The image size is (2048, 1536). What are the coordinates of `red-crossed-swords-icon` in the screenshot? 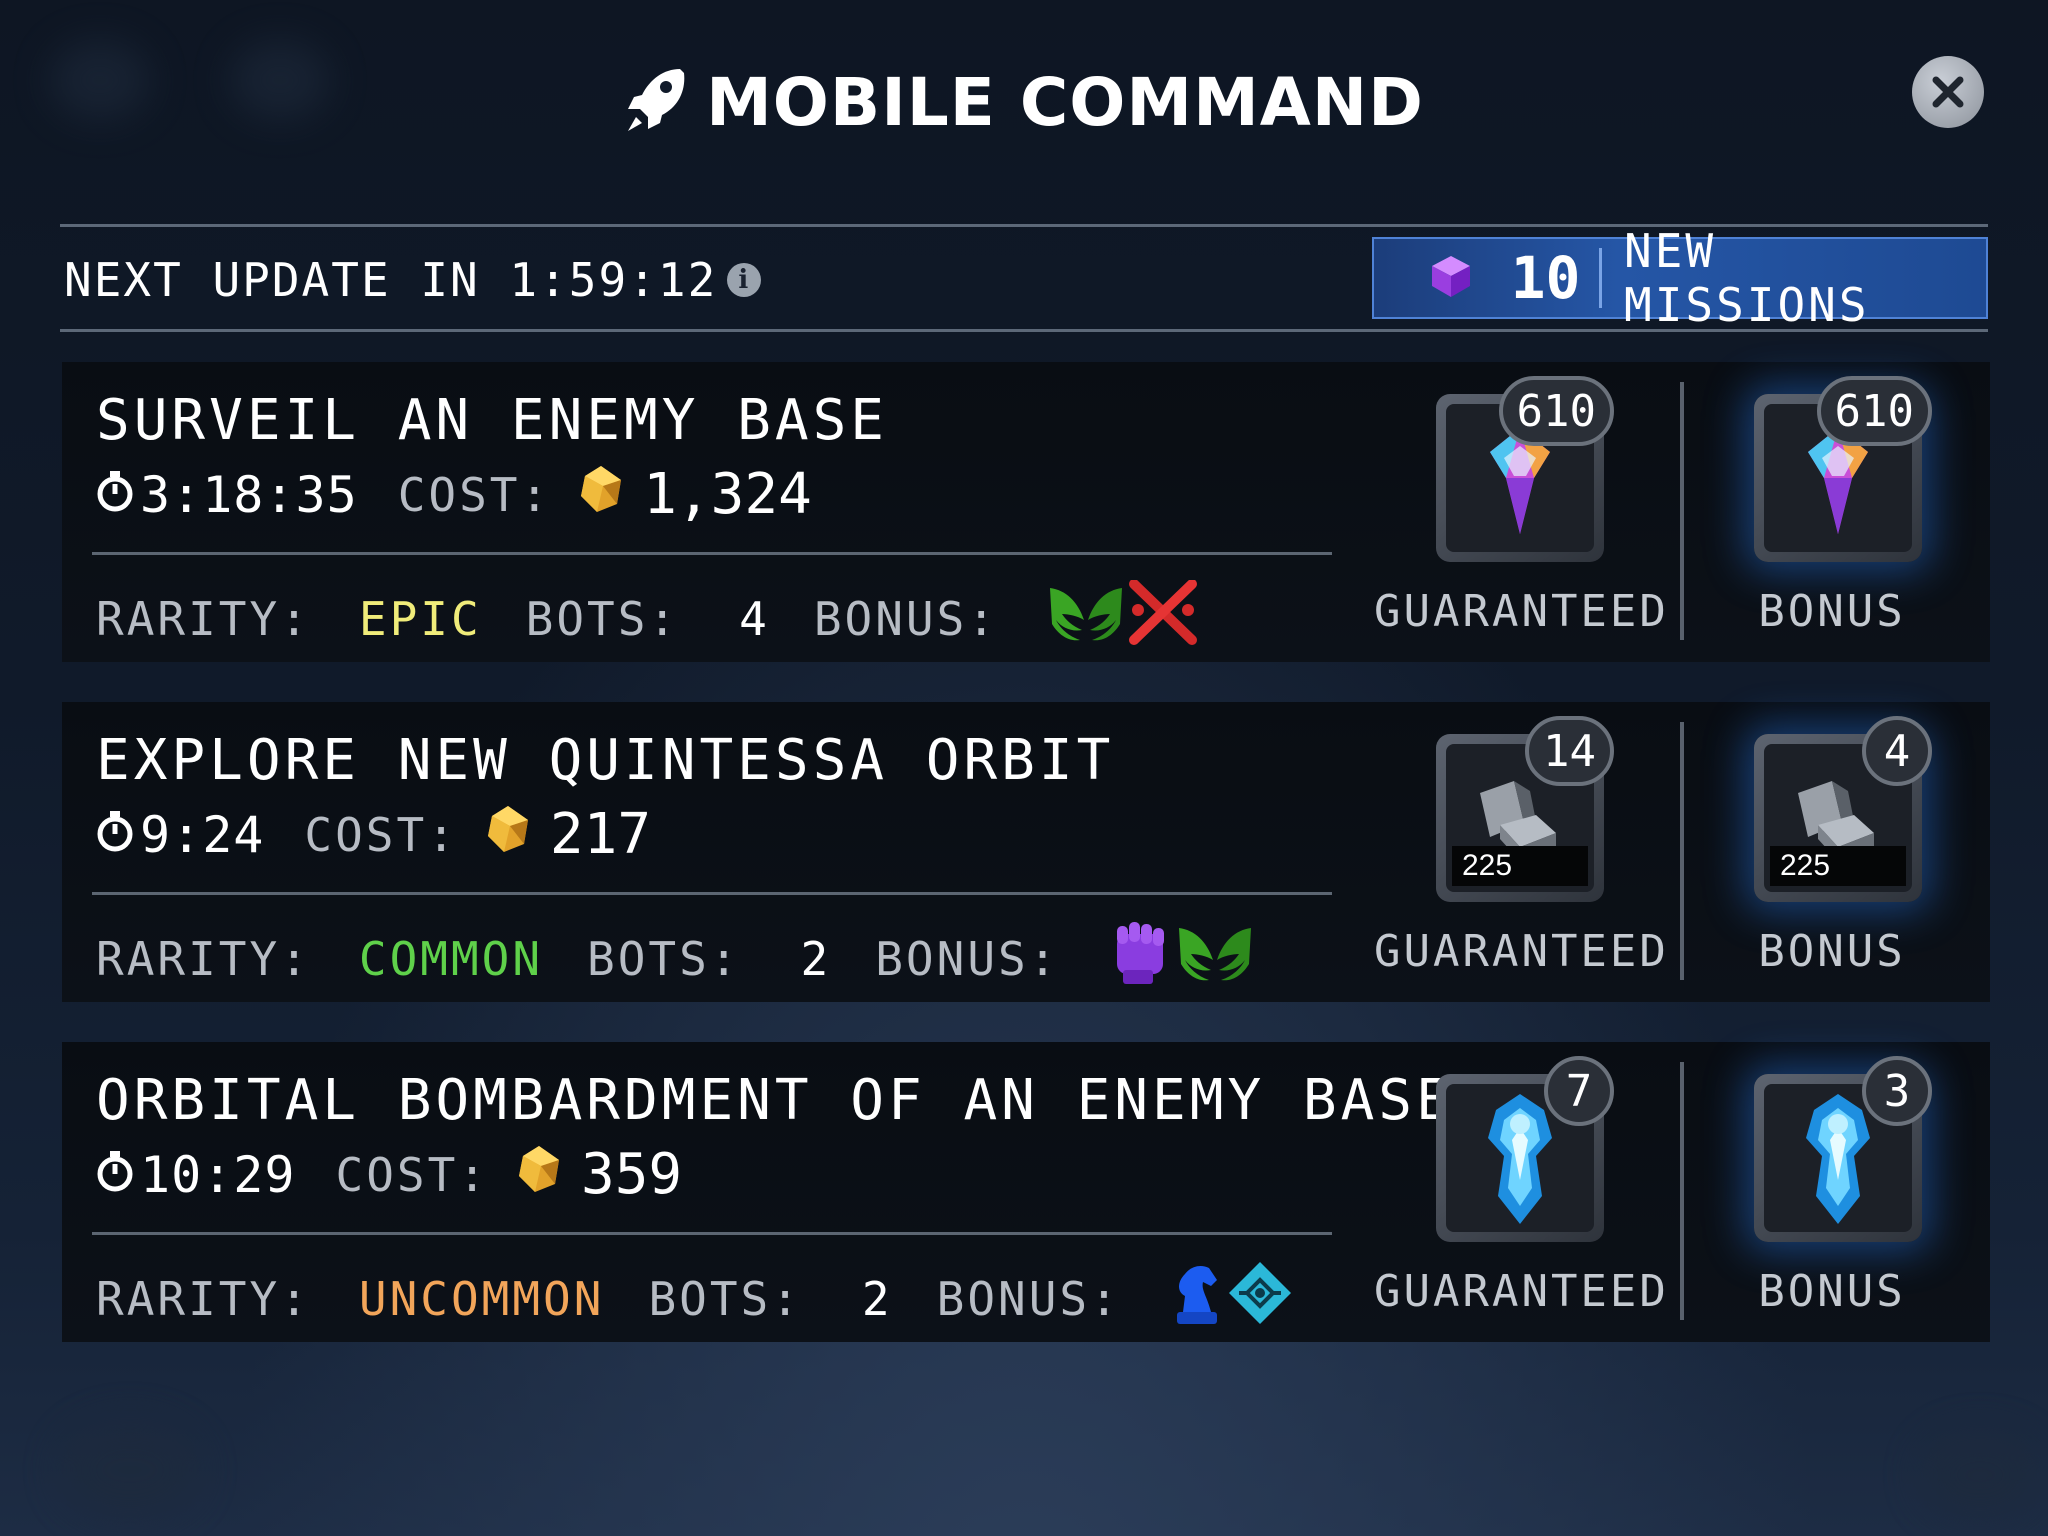 It's located at (1163, 618).